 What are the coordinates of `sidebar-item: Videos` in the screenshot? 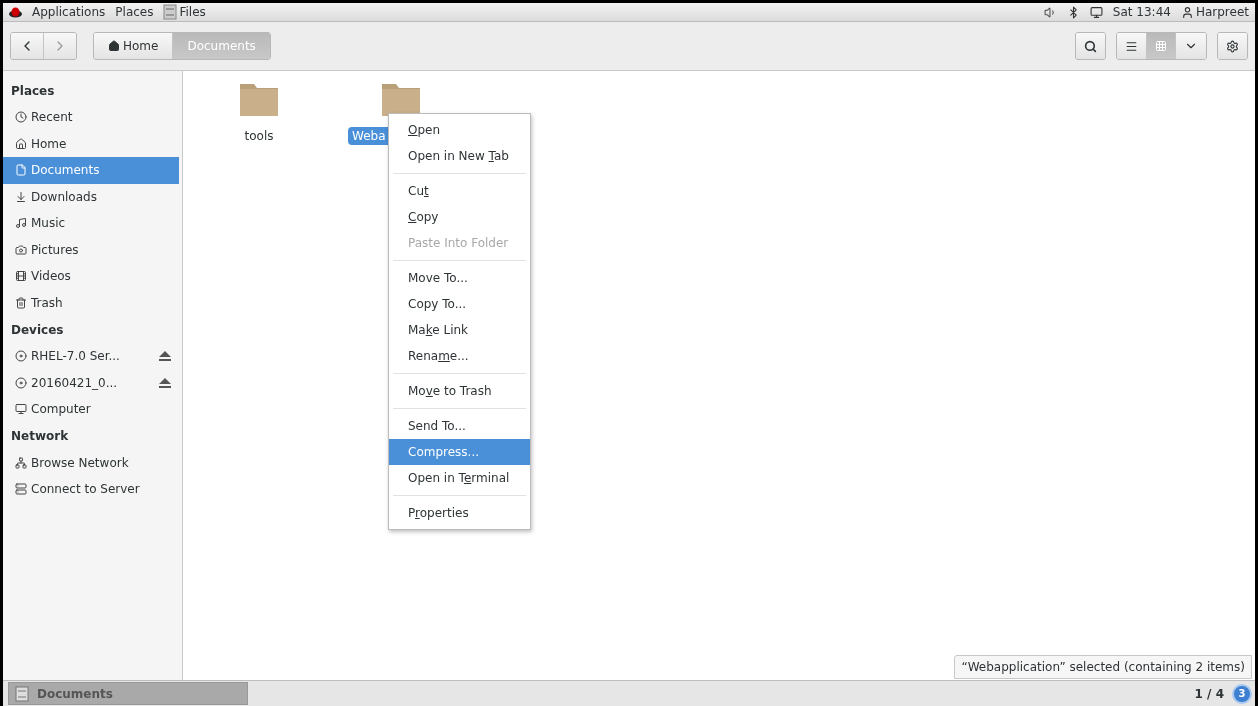 It's located at (91, 276).